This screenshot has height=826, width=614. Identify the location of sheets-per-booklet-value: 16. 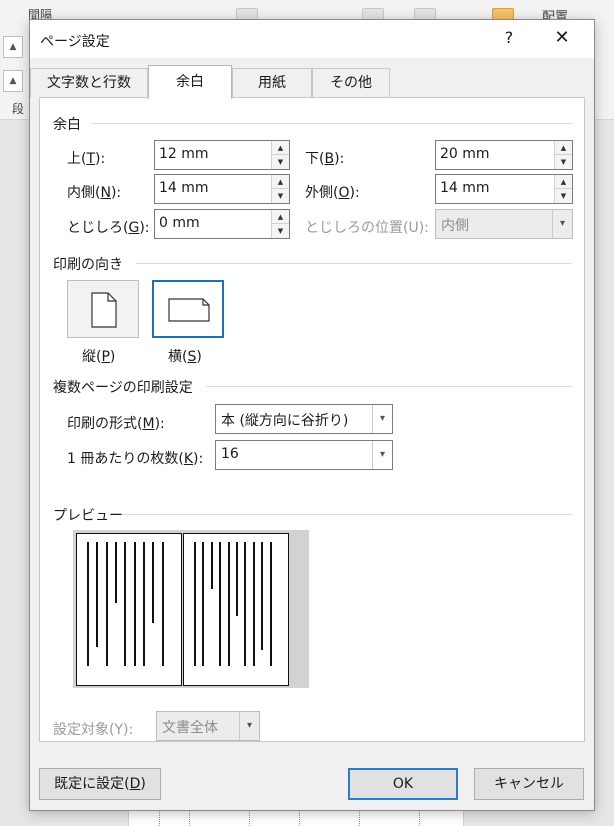
(230, 454).